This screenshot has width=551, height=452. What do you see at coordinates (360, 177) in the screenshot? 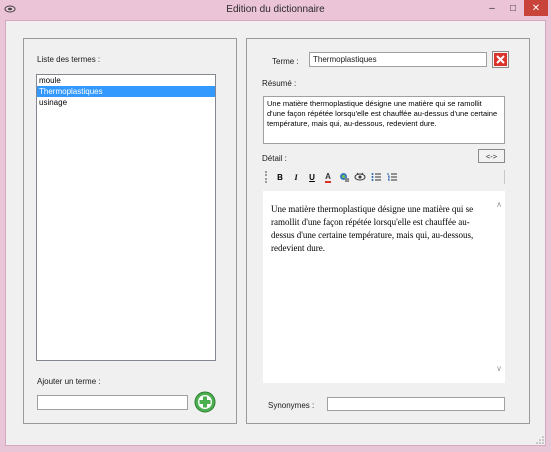
I see `link-icon` at bounding box center [360, 177].